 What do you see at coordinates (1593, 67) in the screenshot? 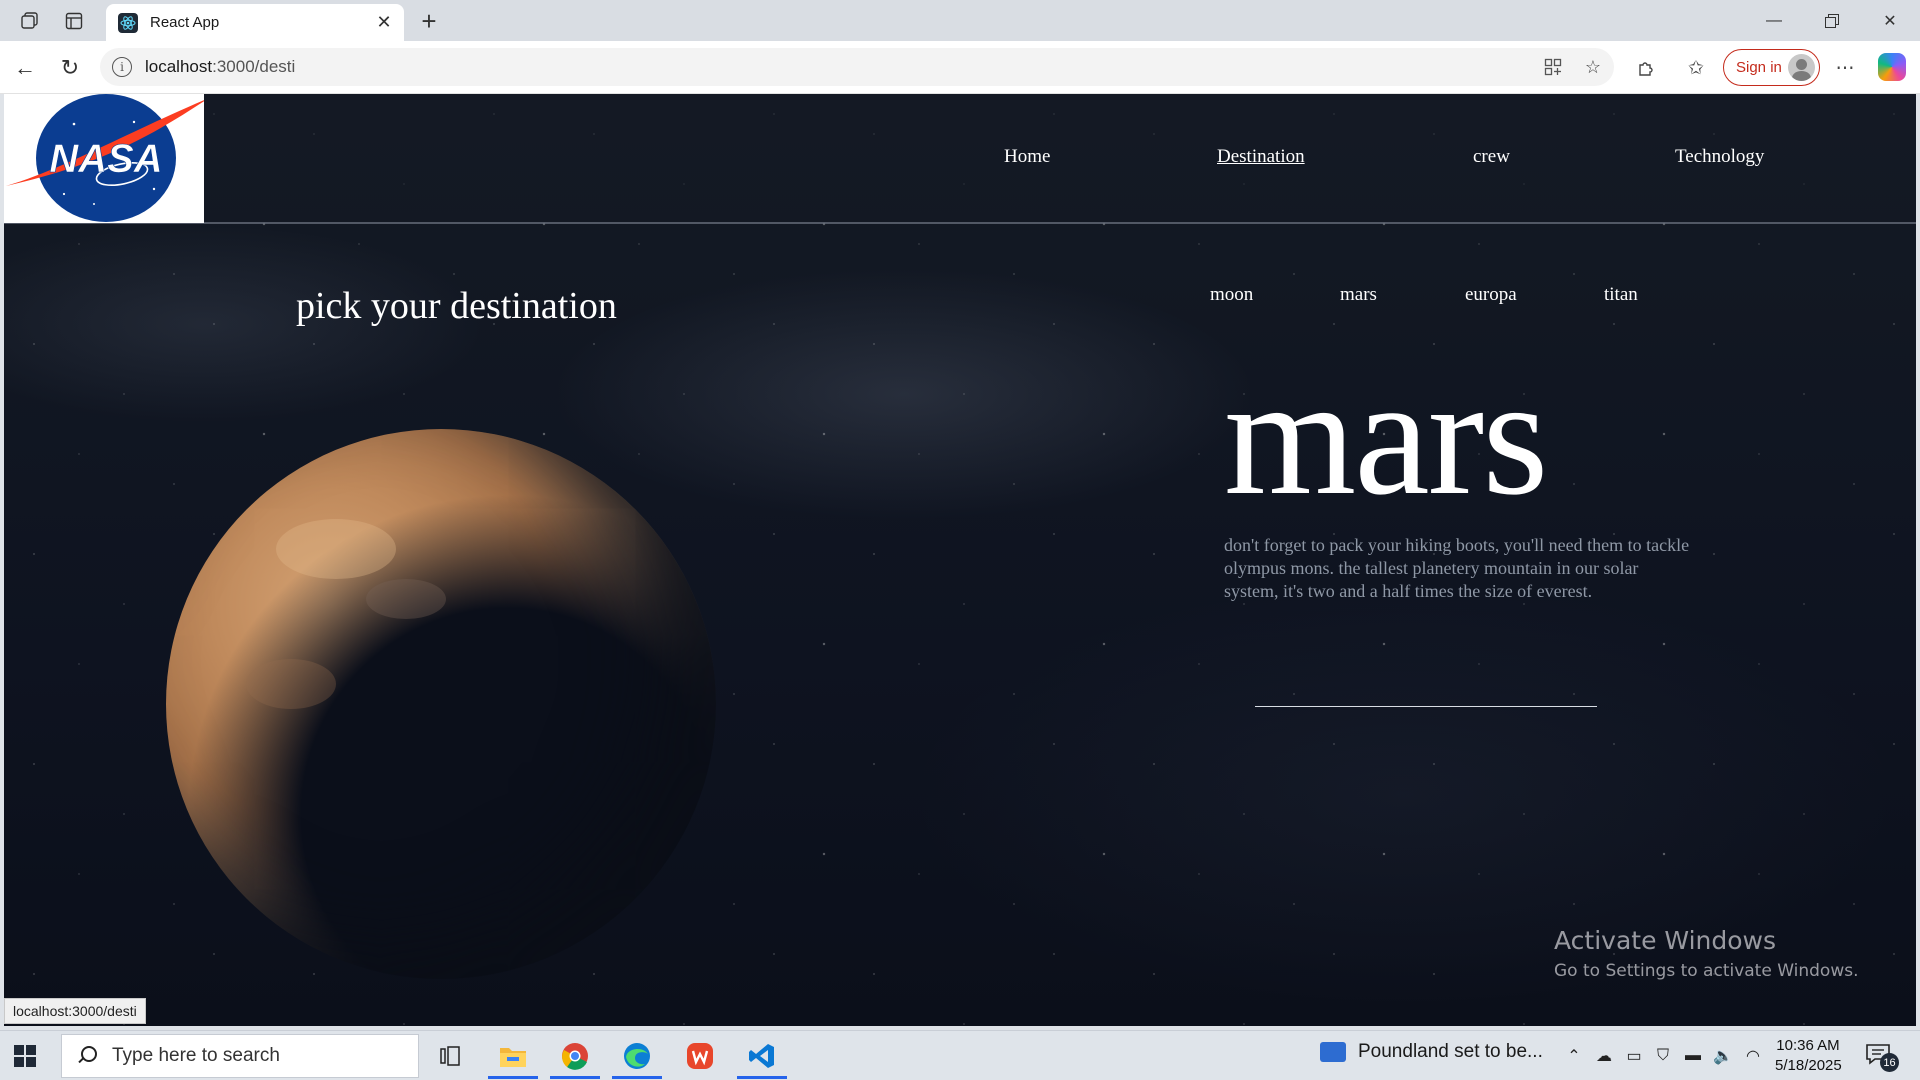
I see `favorite-star-icon: ☆` at bounding box center [1593, 67].